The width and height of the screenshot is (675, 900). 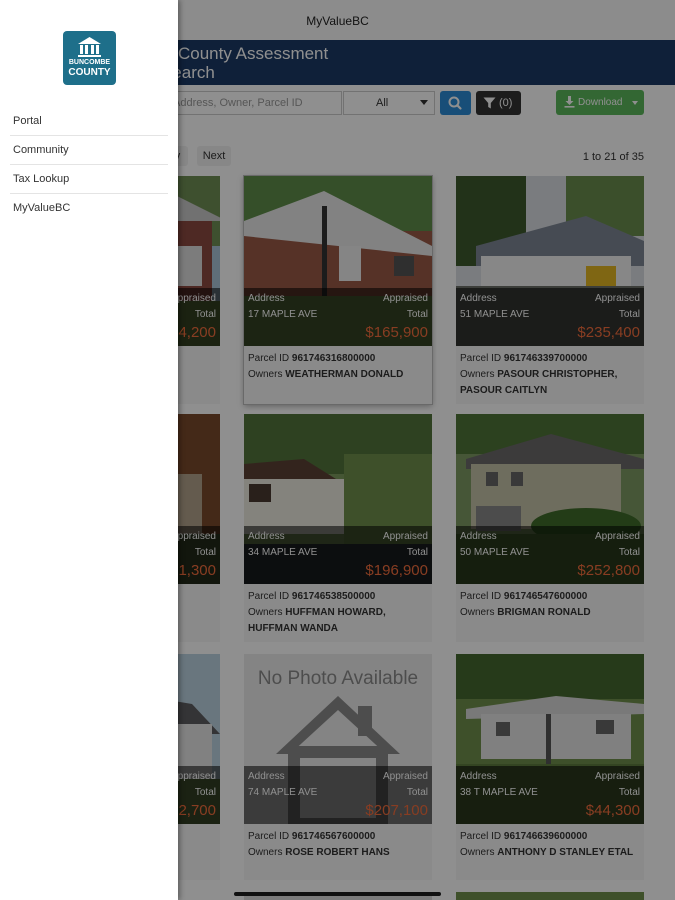 What do you see at coordinates (89, 47) in the screenshot?
I see `courthouse-icon` at bounding box center [89, 47].